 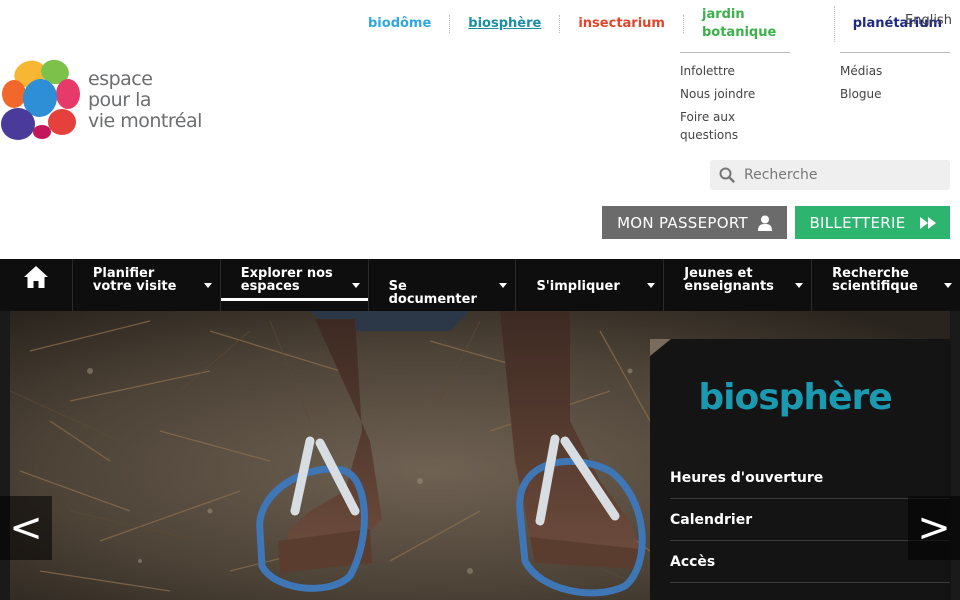 I want to click on opening-hours-link: Heures d'ouverture, so click(x=810, y=478).